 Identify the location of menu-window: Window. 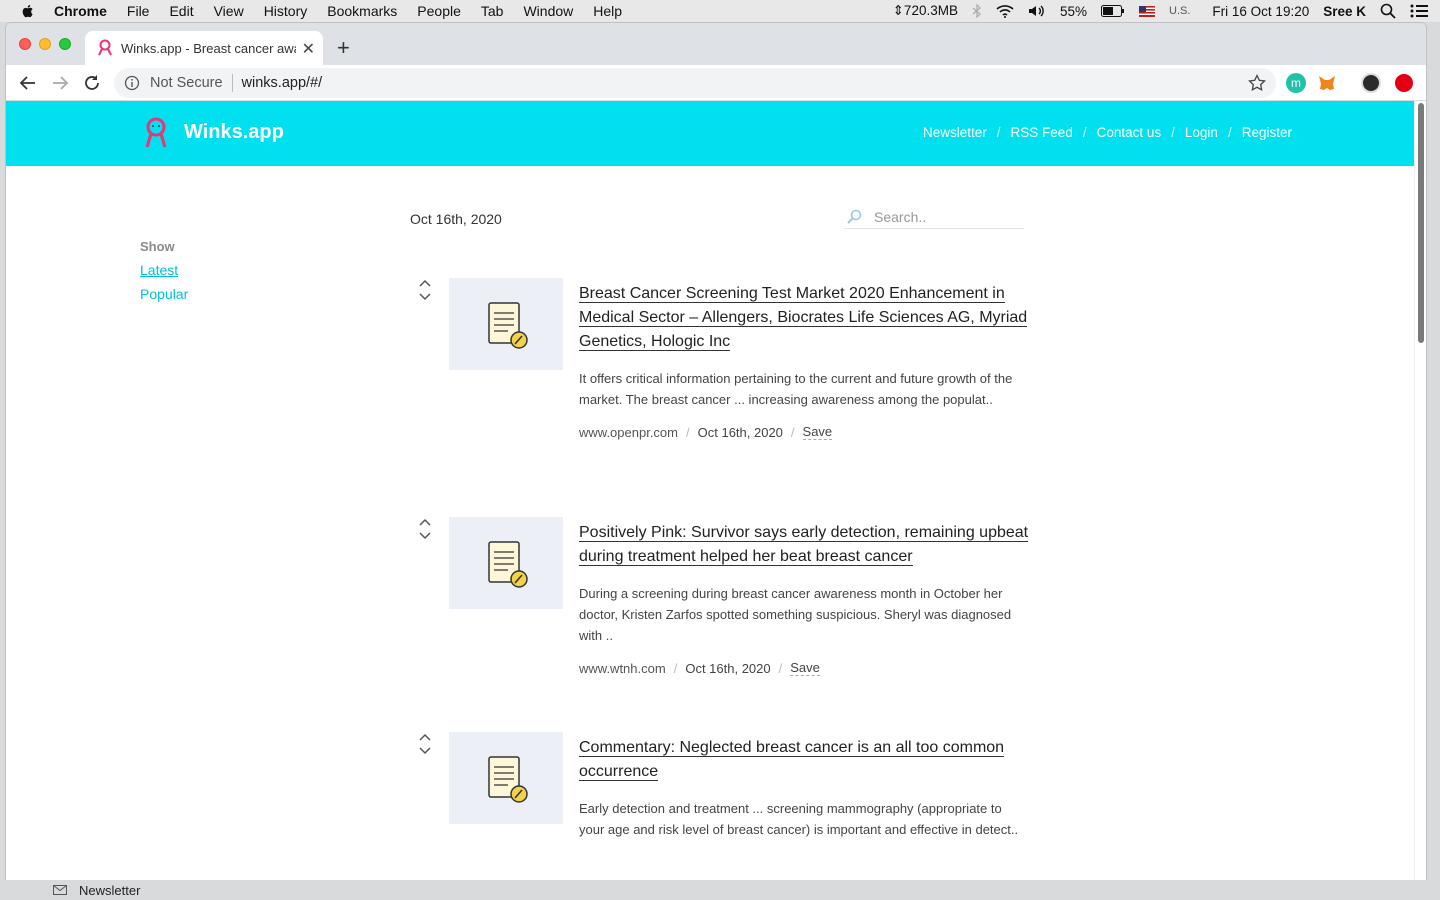
(548, 11).